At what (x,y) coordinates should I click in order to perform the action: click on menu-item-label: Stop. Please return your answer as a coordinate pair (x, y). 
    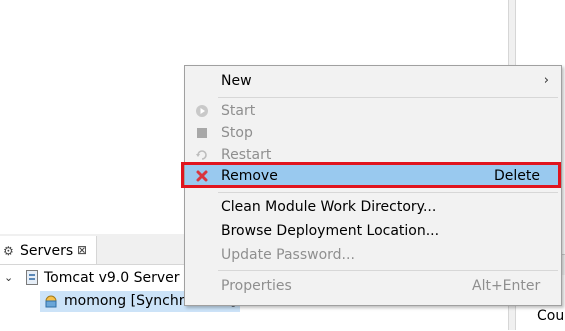
    Looking at the image, I should click on (237, 133).